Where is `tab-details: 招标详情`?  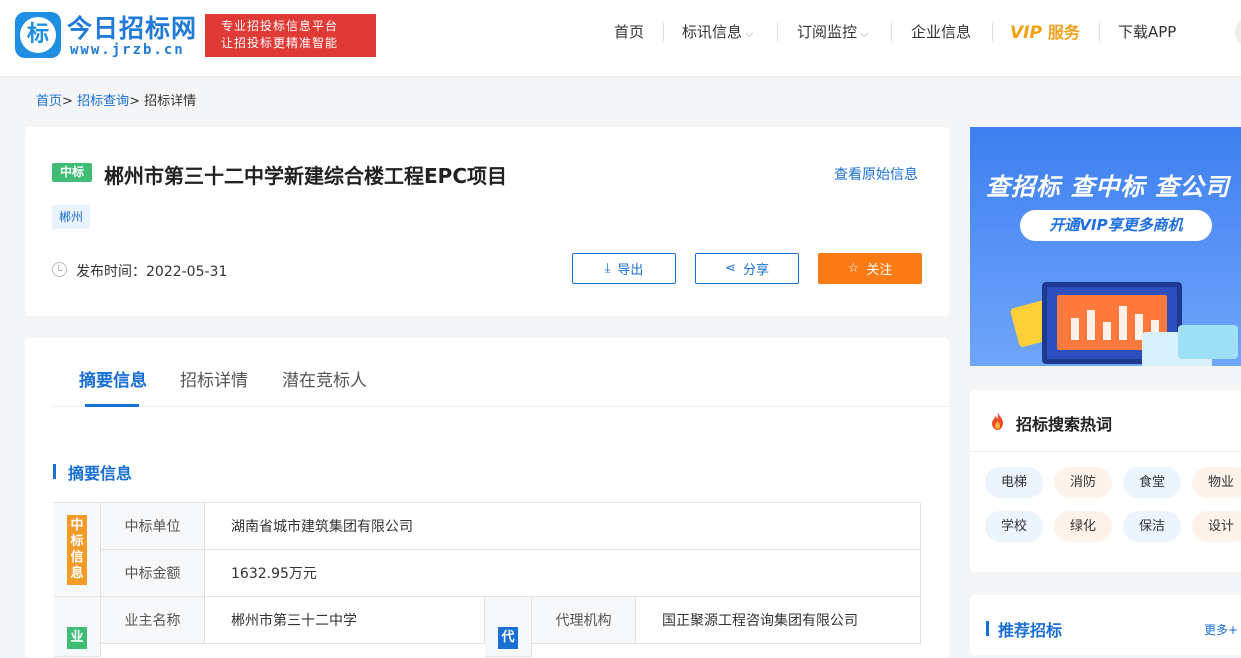 tab-details: 招标详情 is located at coordinates (214, 378).